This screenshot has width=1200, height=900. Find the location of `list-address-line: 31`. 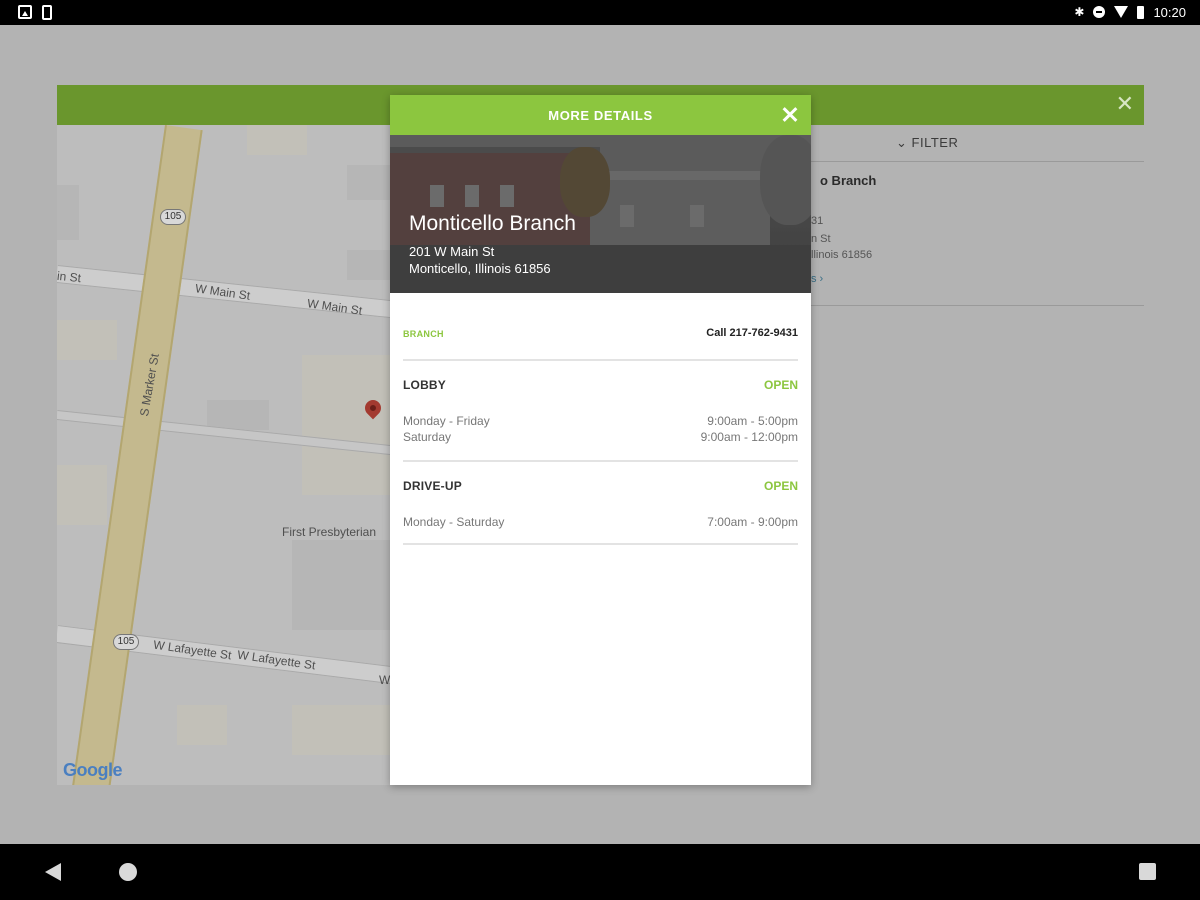

list-address-line: 31 is located at coordinates (817, 221).